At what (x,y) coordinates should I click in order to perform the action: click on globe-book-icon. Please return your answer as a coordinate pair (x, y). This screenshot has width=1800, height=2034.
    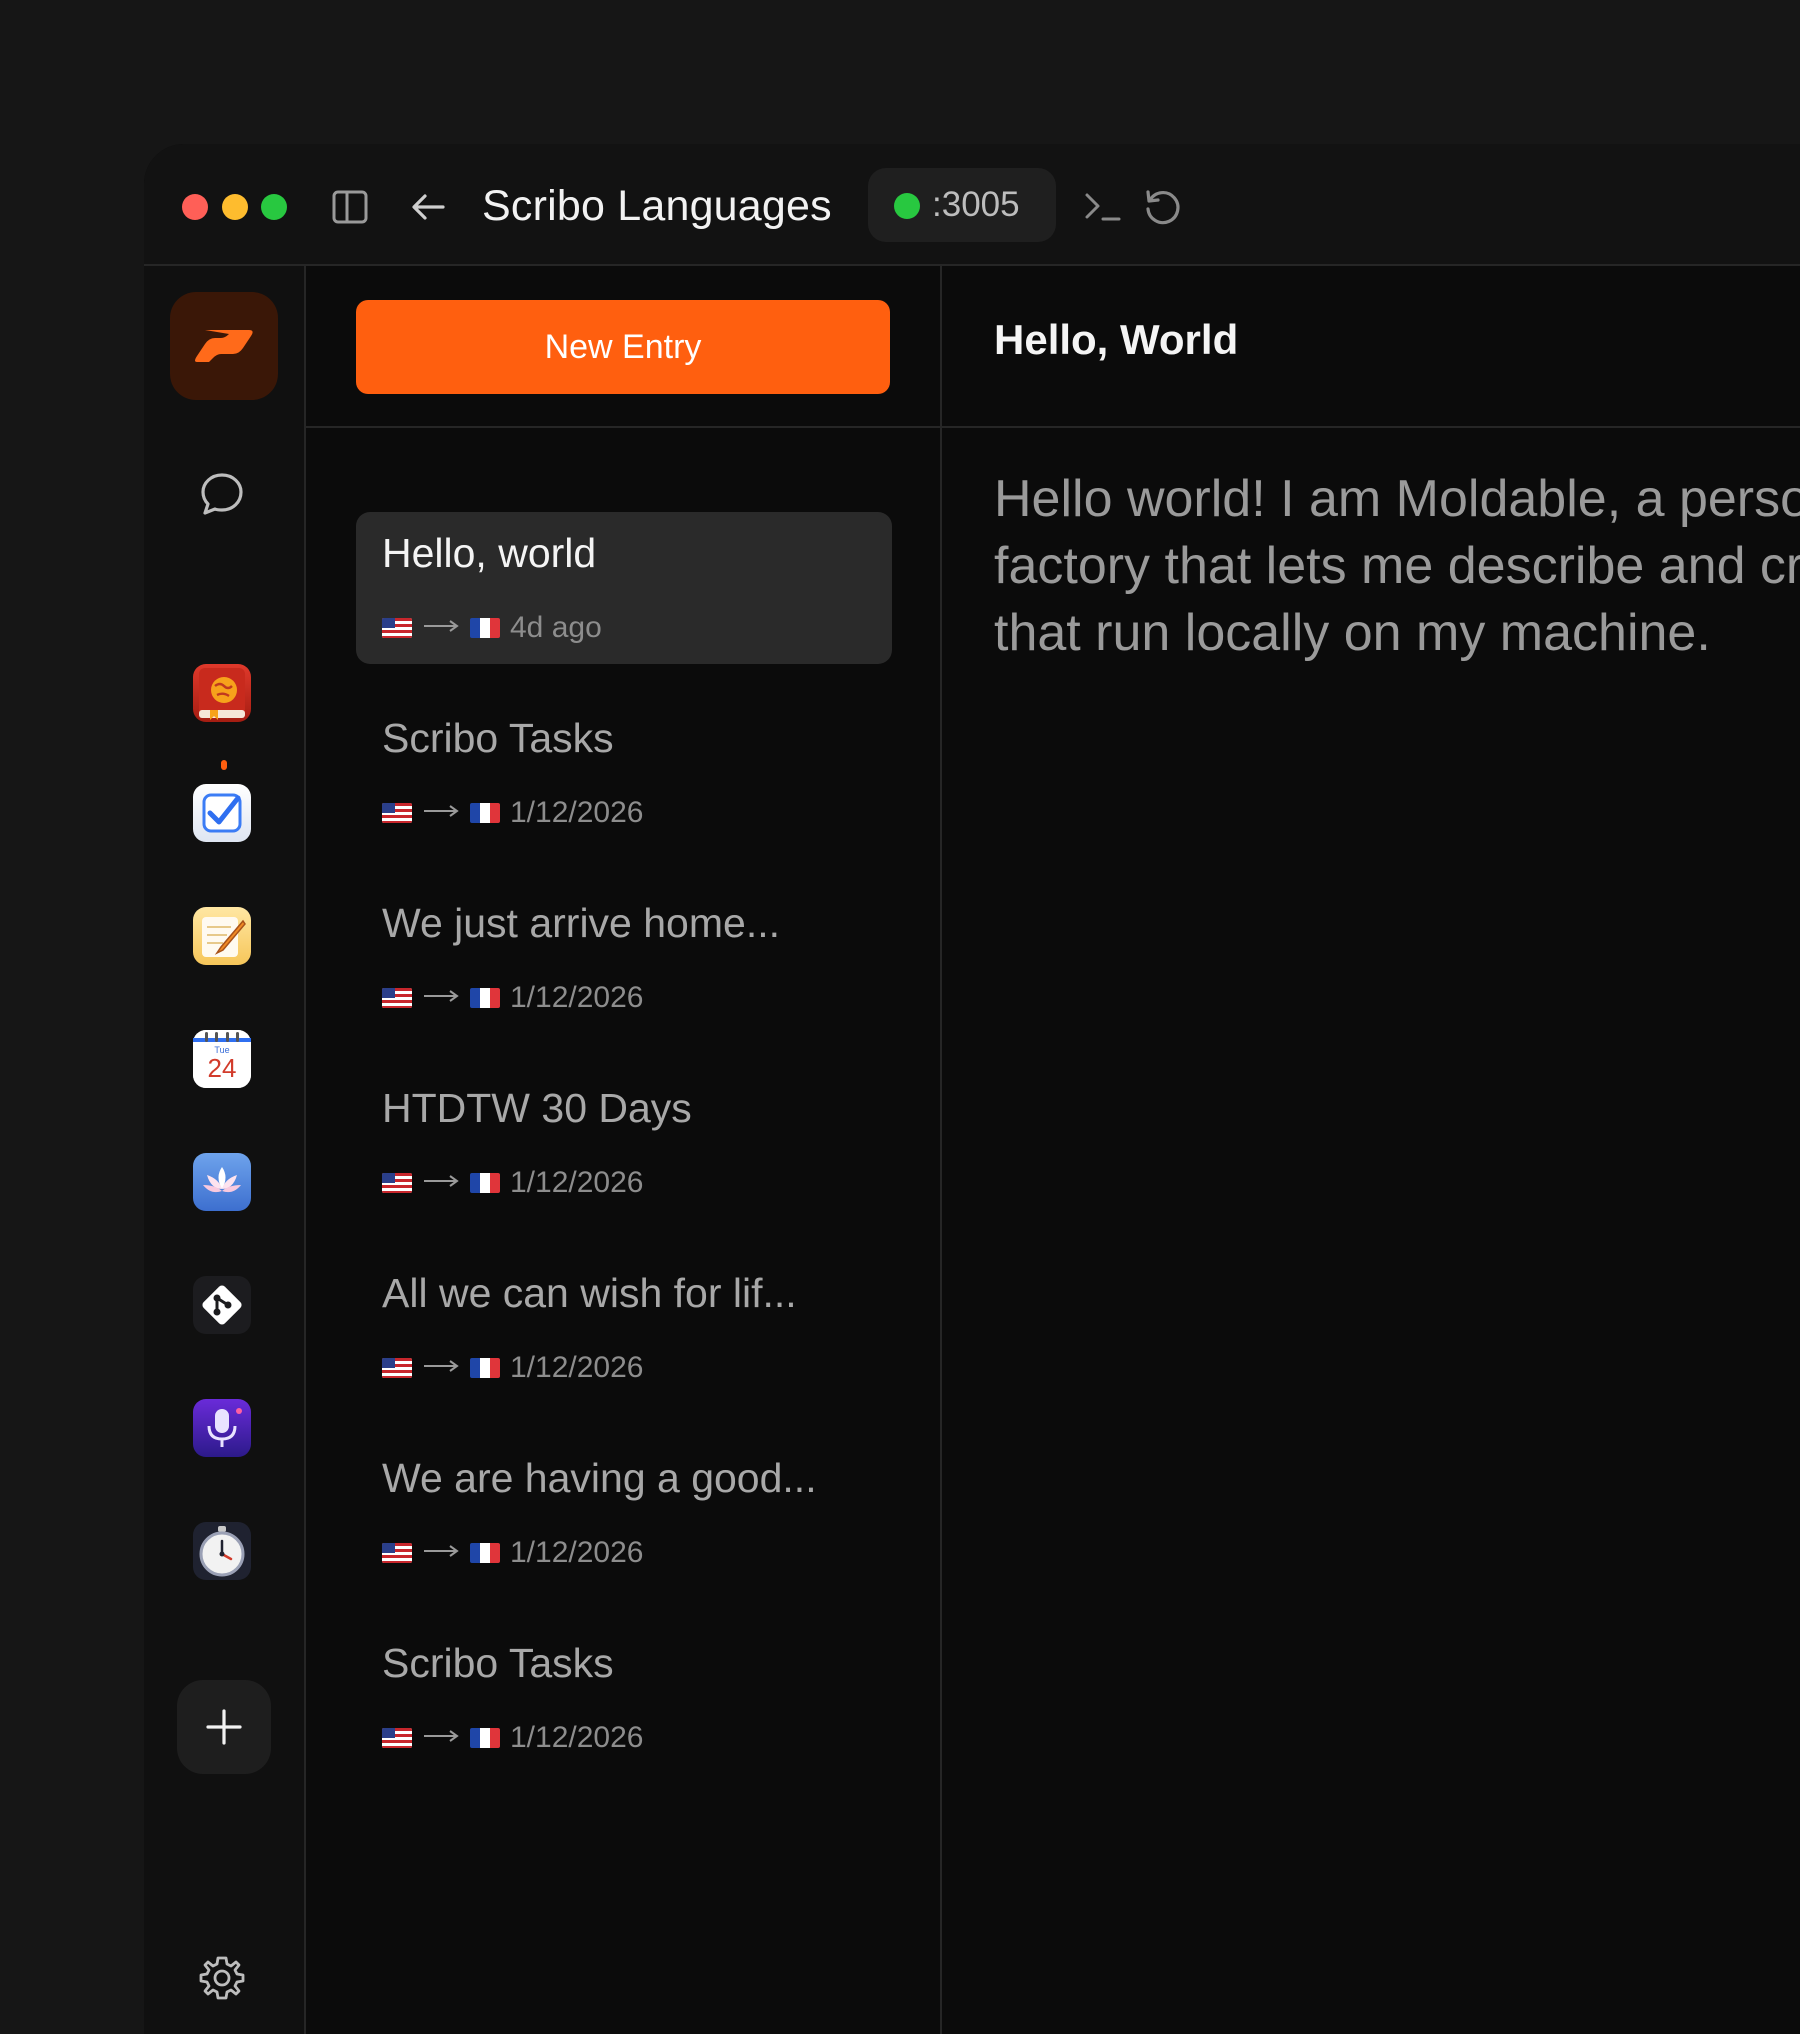
    Looking at the image, I should click on (222, 693).